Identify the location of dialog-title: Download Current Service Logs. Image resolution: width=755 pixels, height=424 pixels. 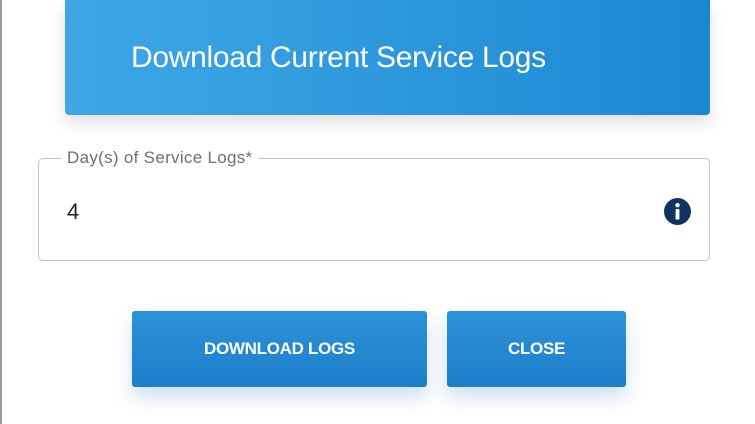
(338, 57).